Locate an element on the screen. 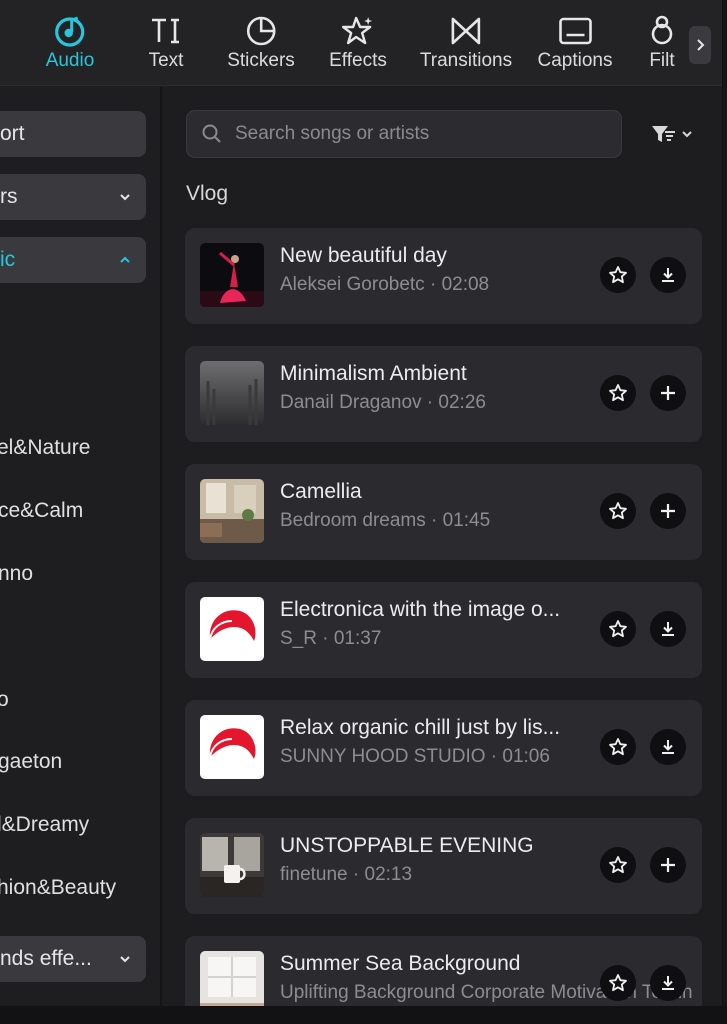 The height and width of the screenshot is (1024, 727). sidebar-button-label: ort is located at coordinates (12, 133).